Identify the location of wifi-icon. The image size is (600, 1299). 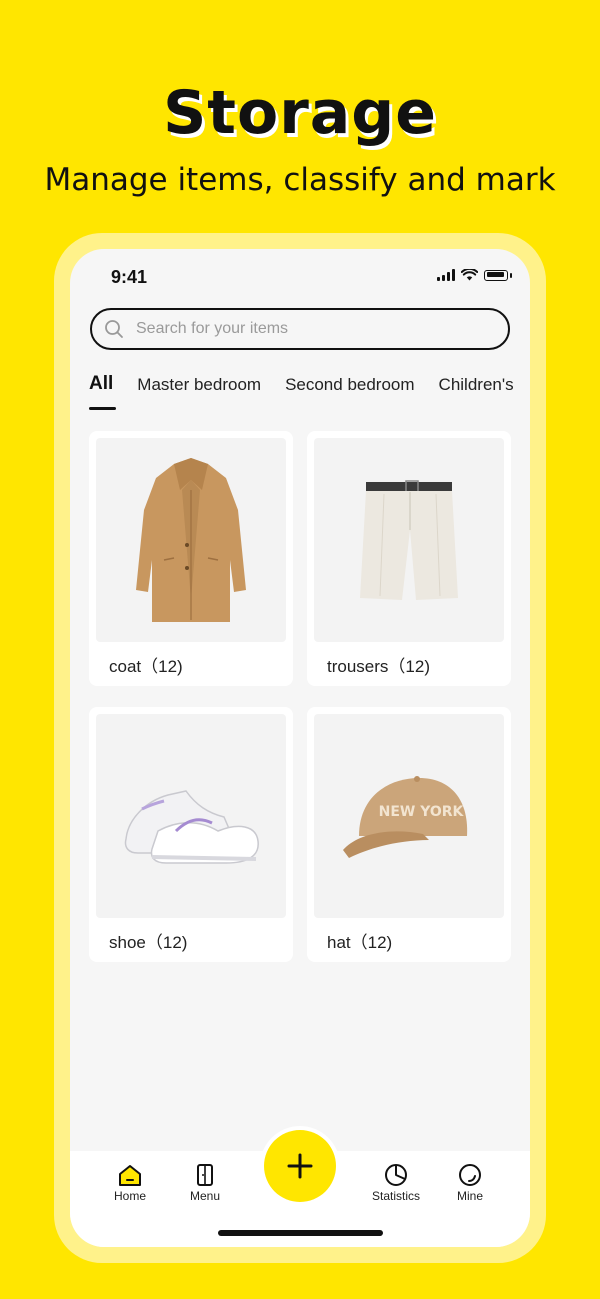
(469, 275).